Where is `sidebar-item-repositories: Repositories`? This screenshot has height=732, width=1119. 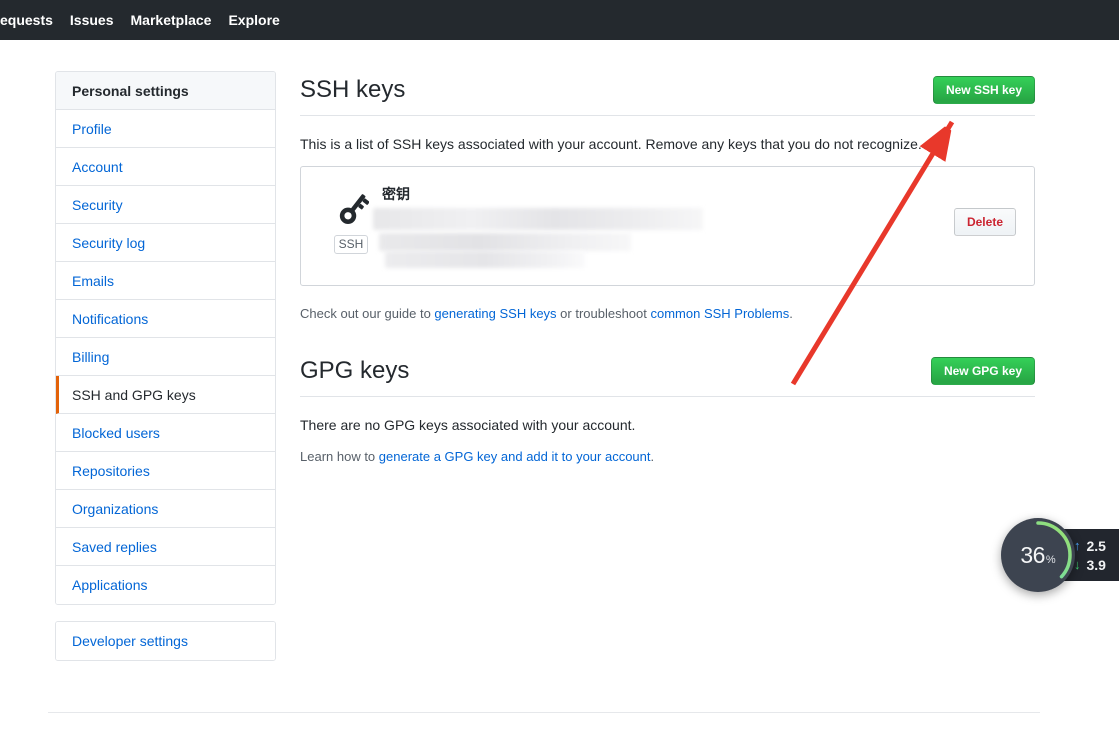 sidebar-item-repositories: Repositories is located at coordinates (165, 471).